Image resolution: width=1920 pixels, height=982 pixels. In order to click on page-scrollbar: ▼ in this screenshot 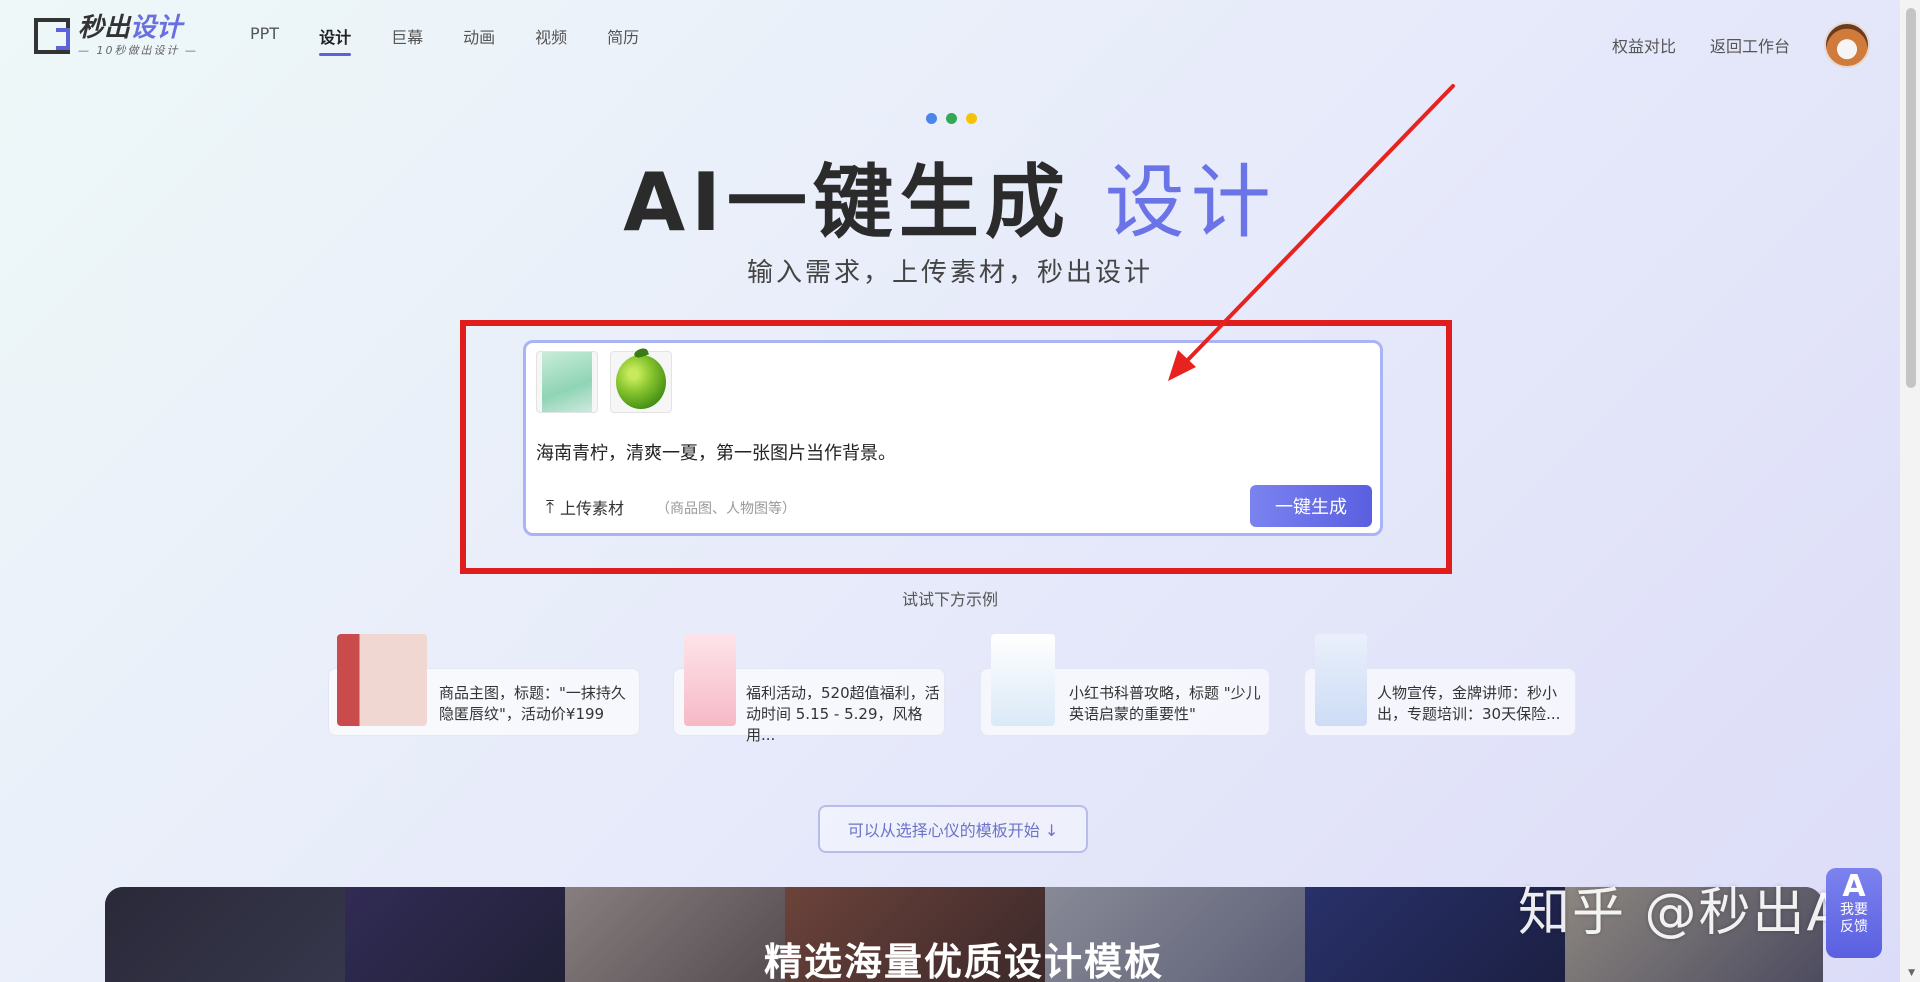, I will do `click(1910, 491)`.